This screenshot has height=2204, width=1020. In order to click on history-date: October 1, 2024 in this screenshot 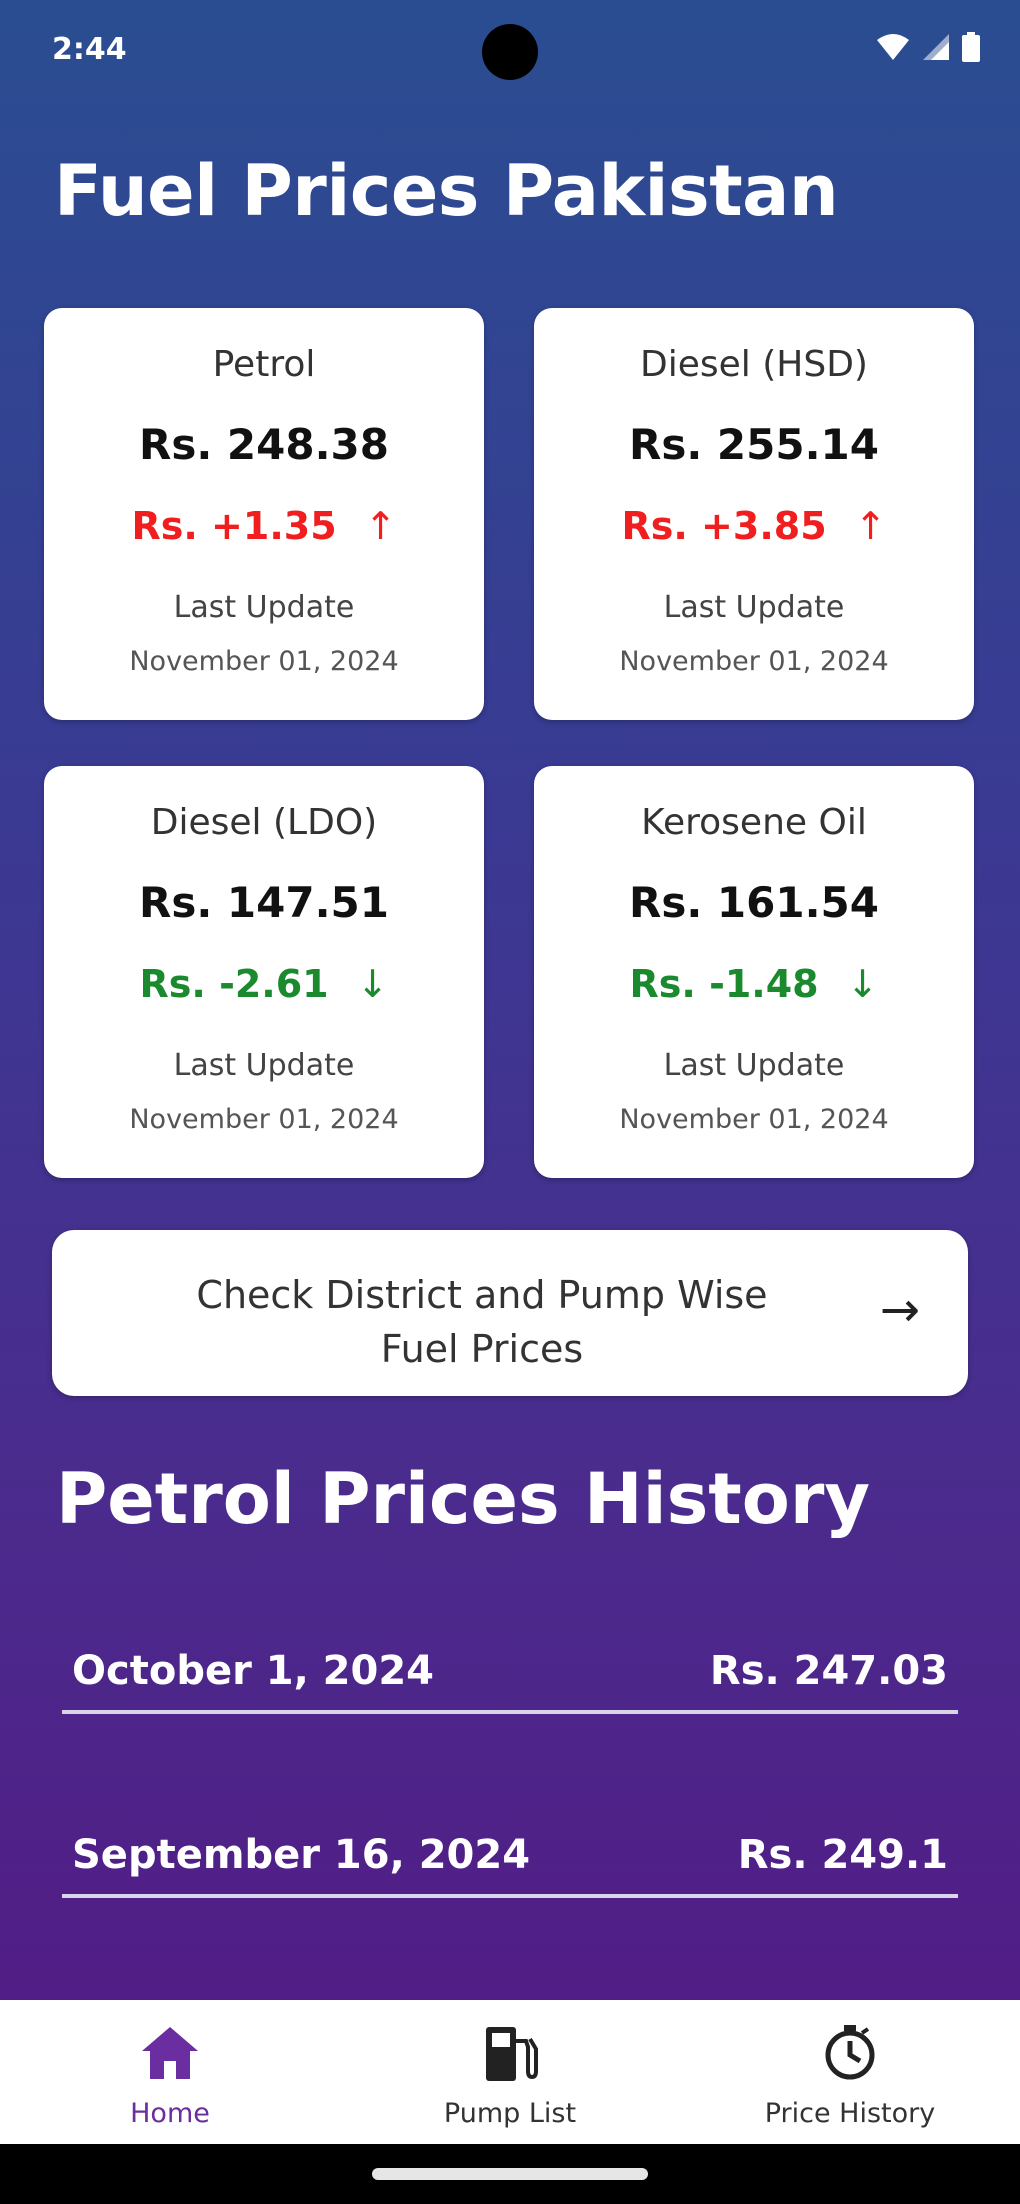, I will do `click(253, 1671)`.